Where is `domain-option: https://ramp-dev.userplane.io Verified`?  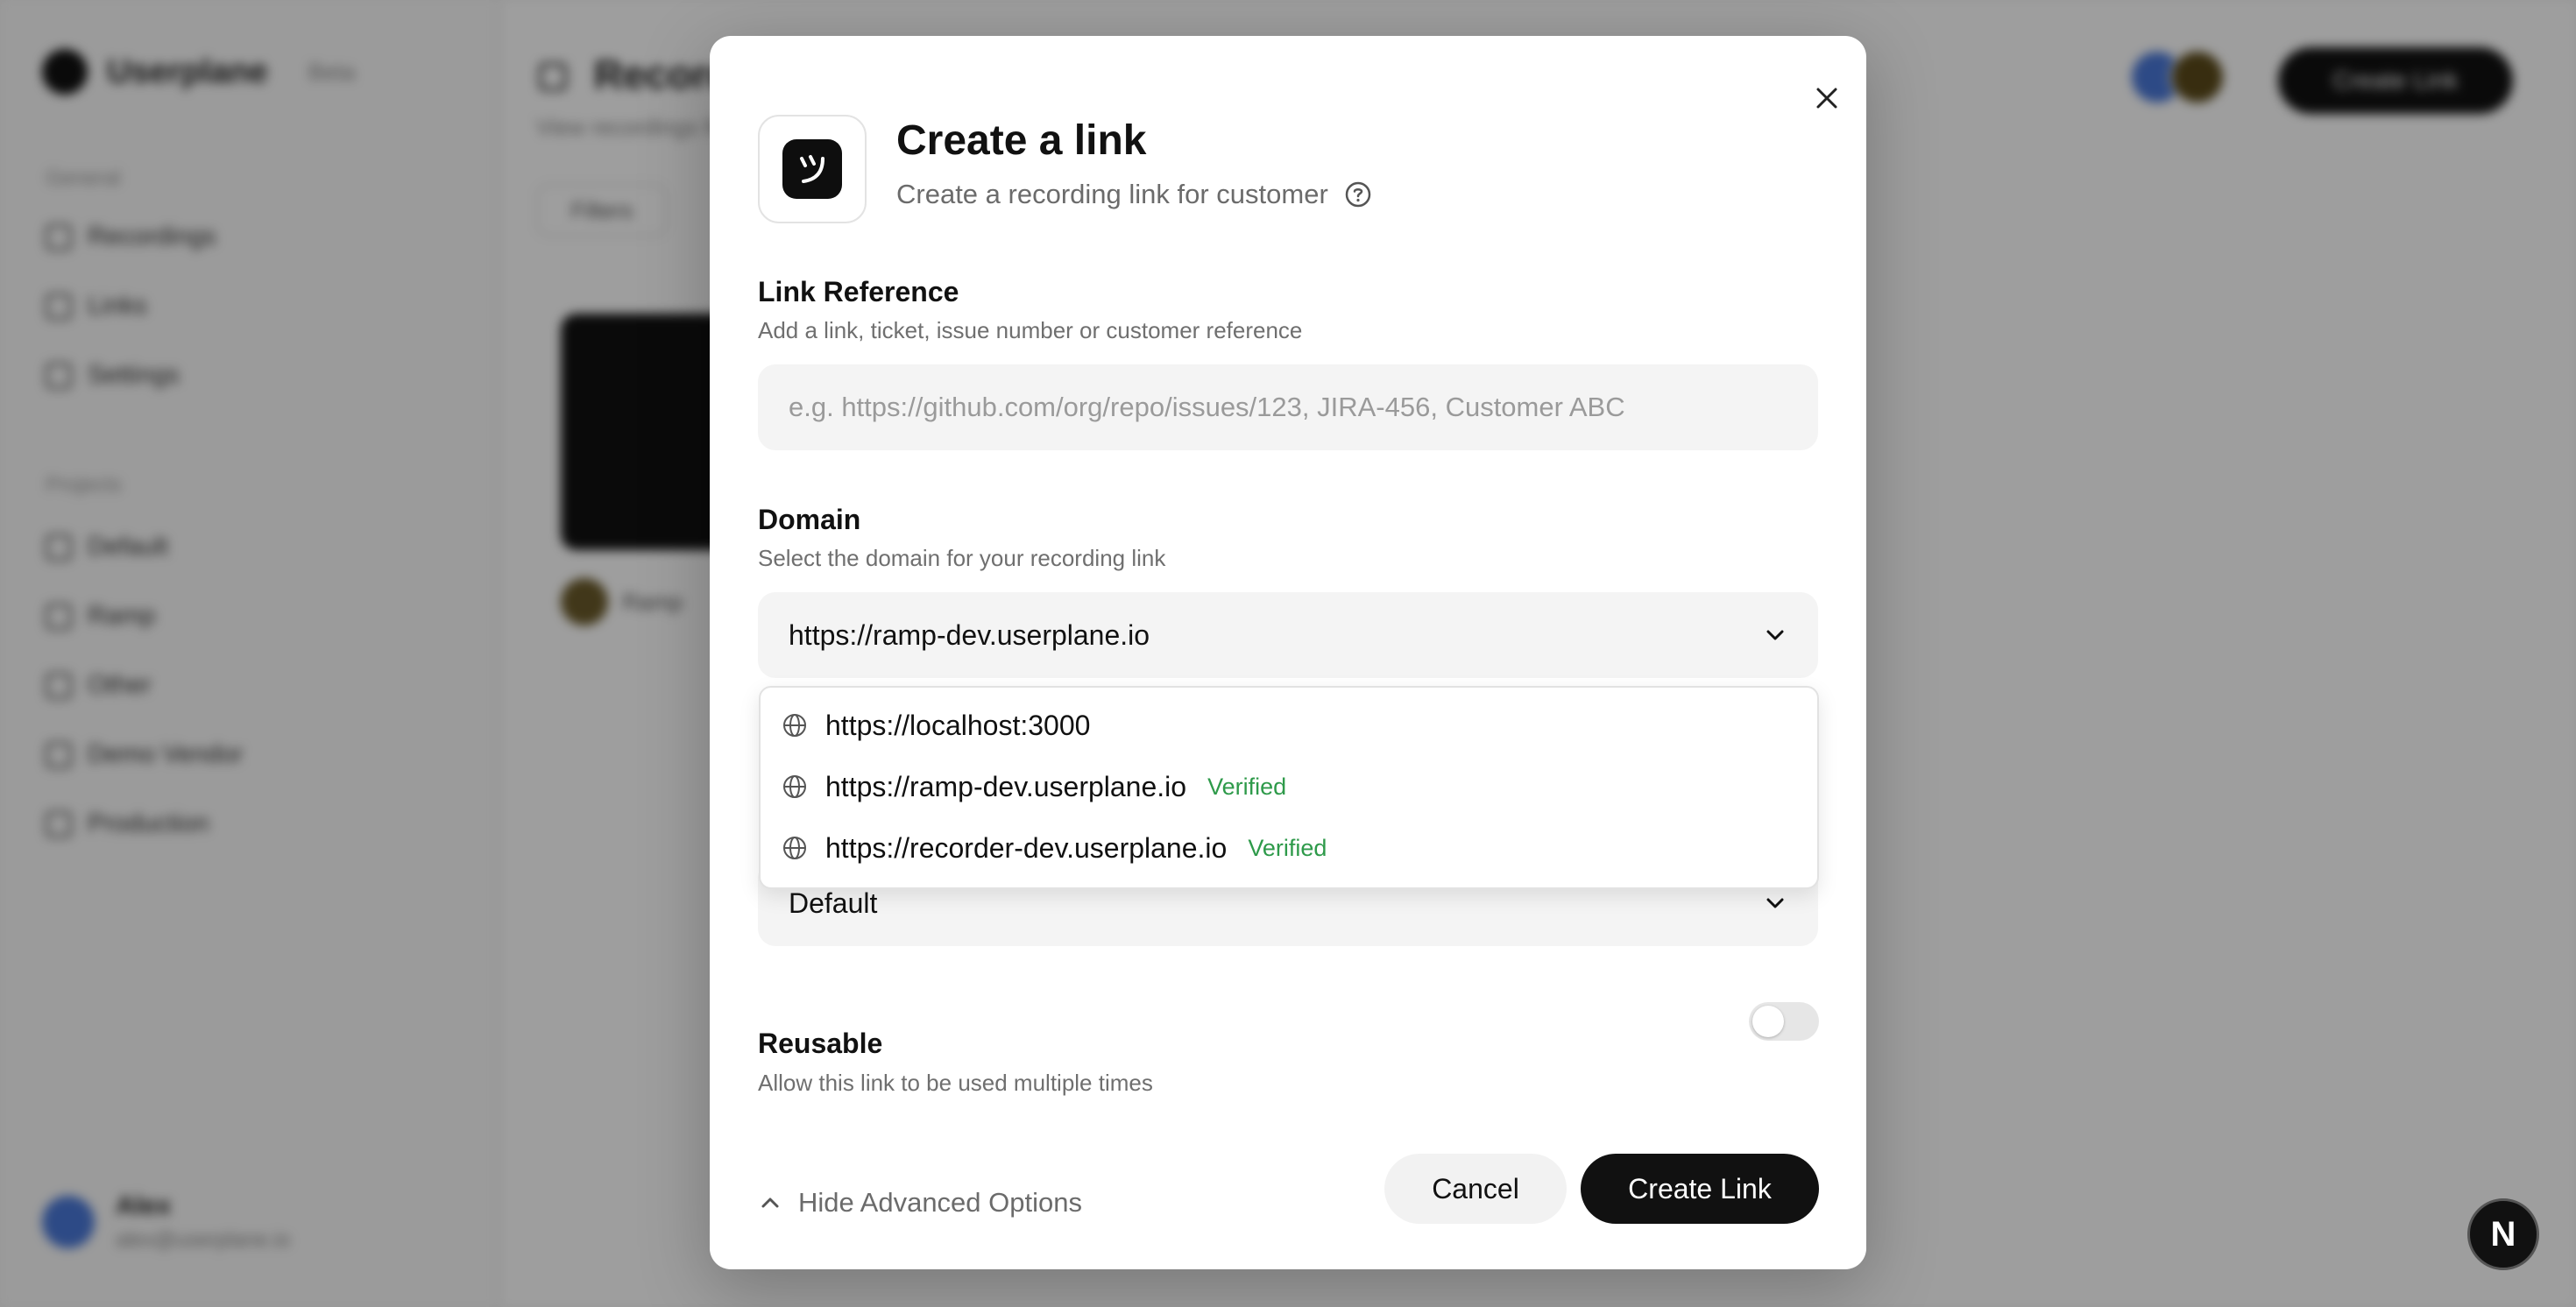
domain-option: https://ramp-dev.userplane.io Verified is located at coordinates (1289, 786).